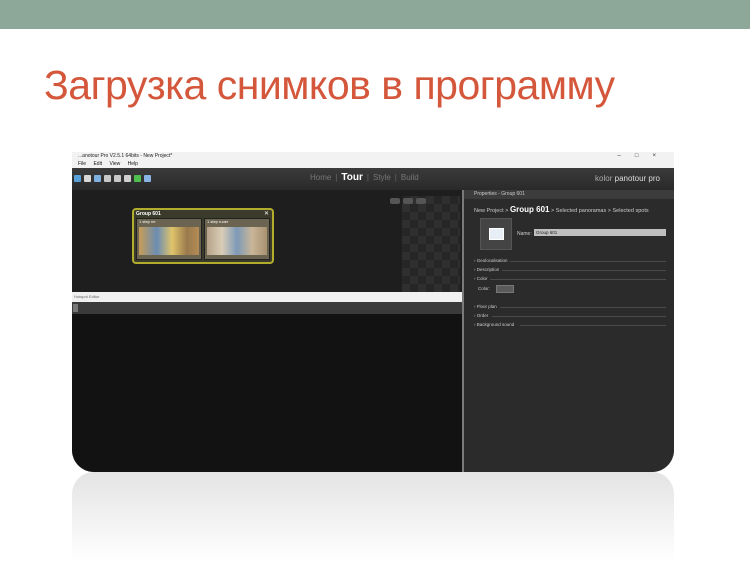  Describe the element at coordinates (489, 211) in the screenshot. I see `crumb-project: New Project` at that location.